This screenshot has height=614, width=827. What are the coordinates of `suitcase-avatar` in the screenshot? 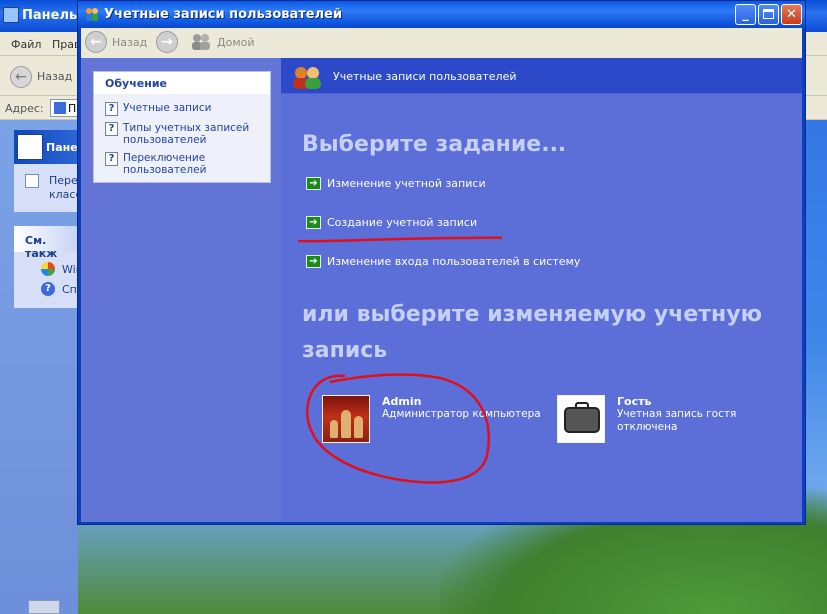 It's located at (581, 419).